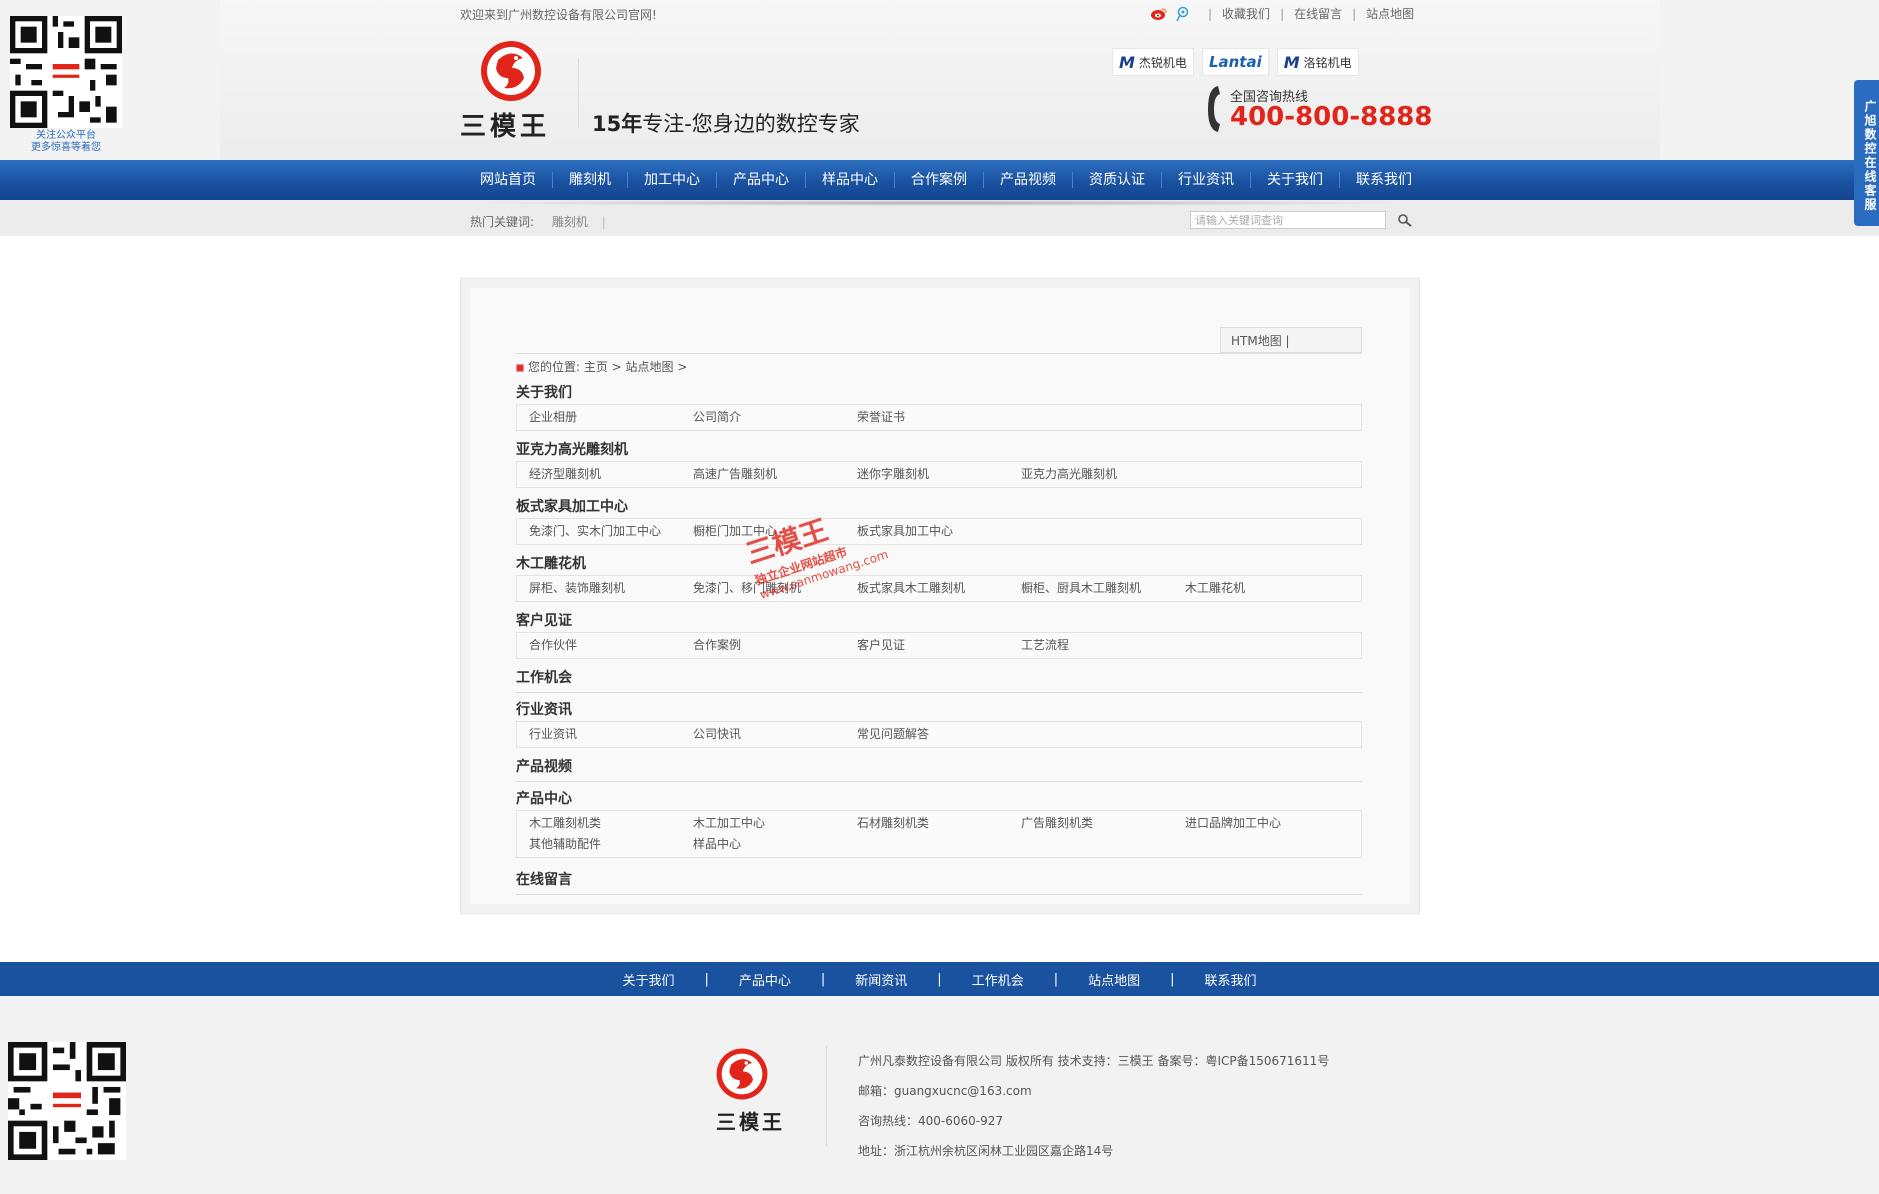 Image resolution: width=1879 pixels, height=1194 pixels. What do you see at coordinates (945, 1091) in the screenshot?
I see `footer-email: 邮箱：guangxucnc@163.com` at bounding box center [945, 1091].